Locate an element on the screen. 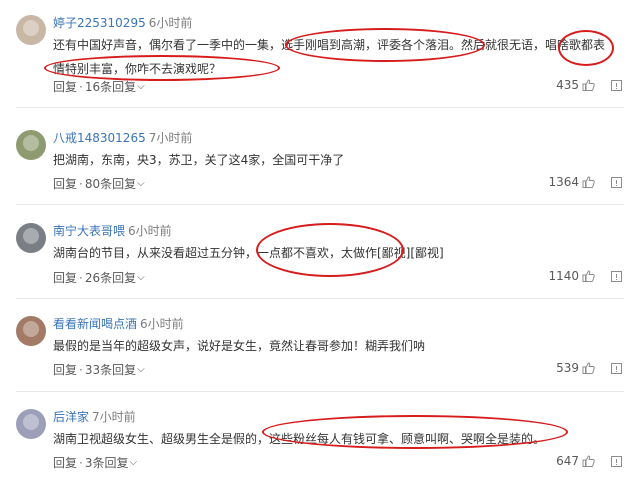 This screenshot has height=496, width=640. comment-actions: 回复 · 33条回复⌵ is located at coordinates (99, 369).